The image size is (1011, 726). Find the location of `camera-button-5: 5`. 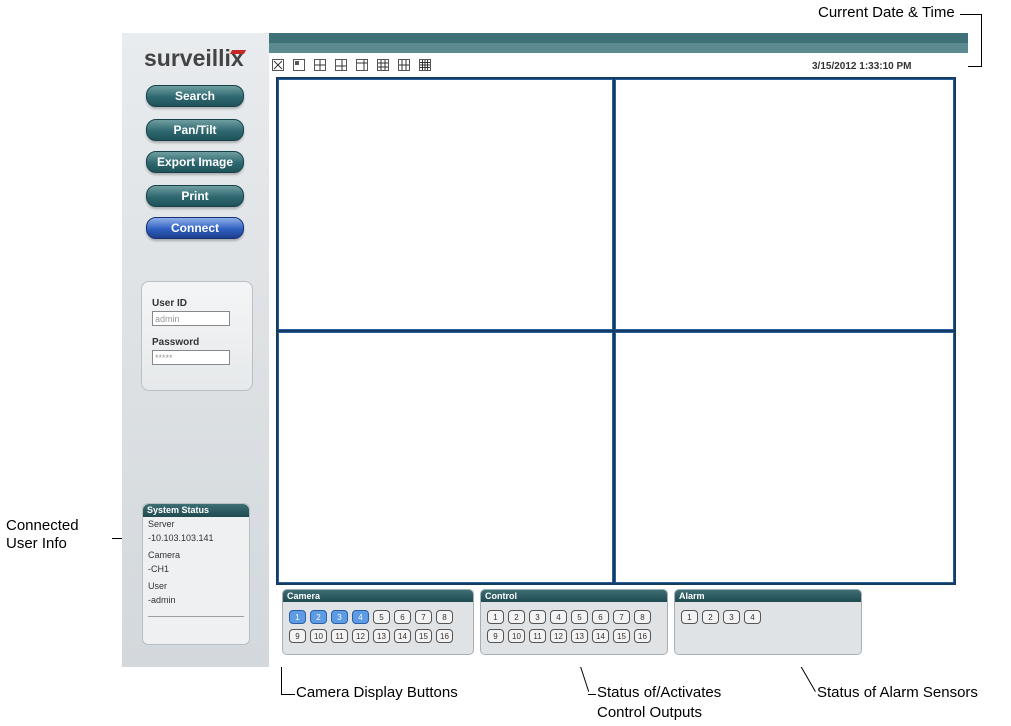

camera-button-5: 5 is located at coordinates (381, 617).